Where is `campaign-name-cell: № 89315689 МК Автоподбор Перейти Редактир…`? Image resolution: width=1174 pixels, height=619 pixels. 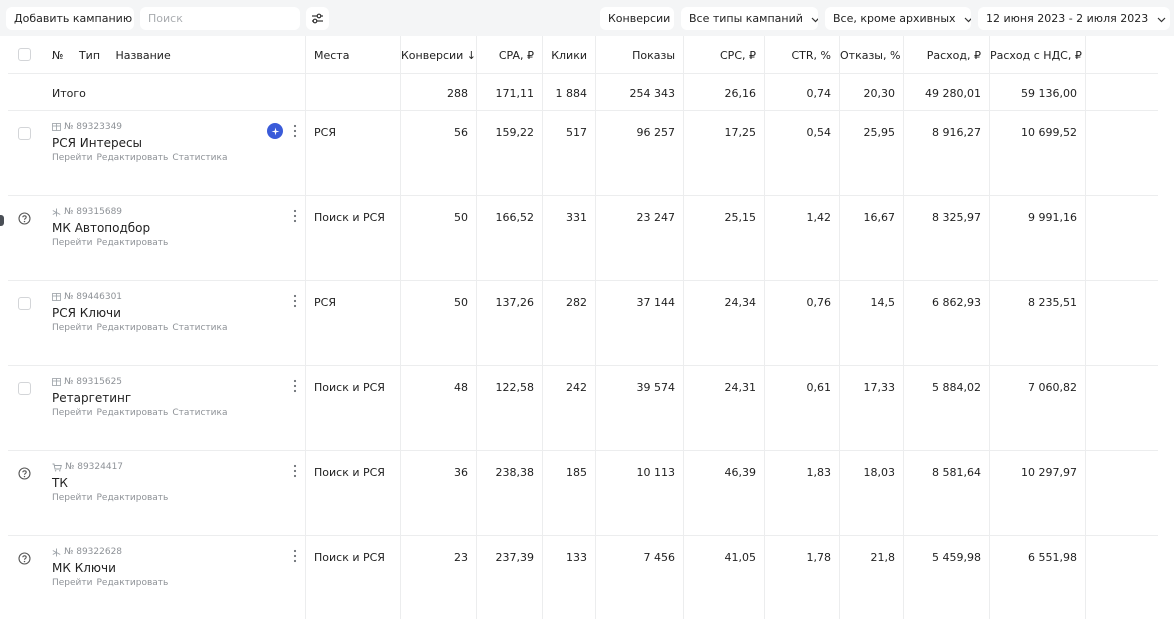
campaign-name-cell: № 89315689 МК Автоподбор Перейти Редактир… is located at coordinates (175, 238).